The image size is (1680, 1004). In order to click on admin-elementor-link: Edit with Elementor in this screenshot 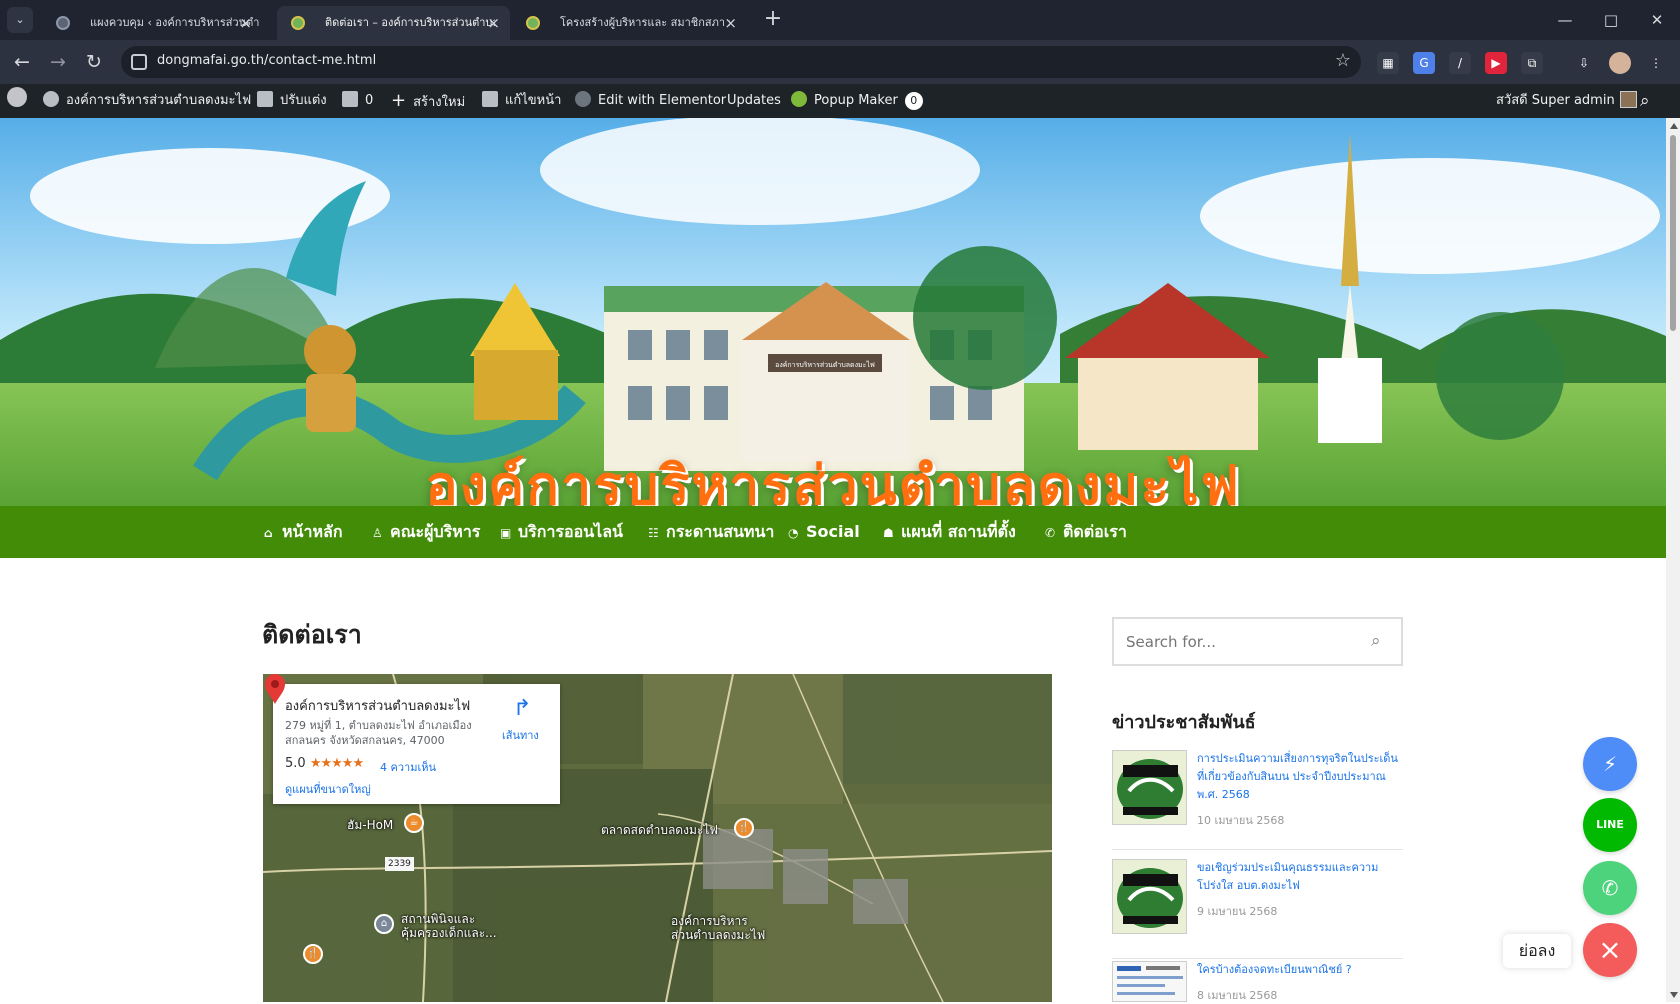, I will do `click(650, 101)`.